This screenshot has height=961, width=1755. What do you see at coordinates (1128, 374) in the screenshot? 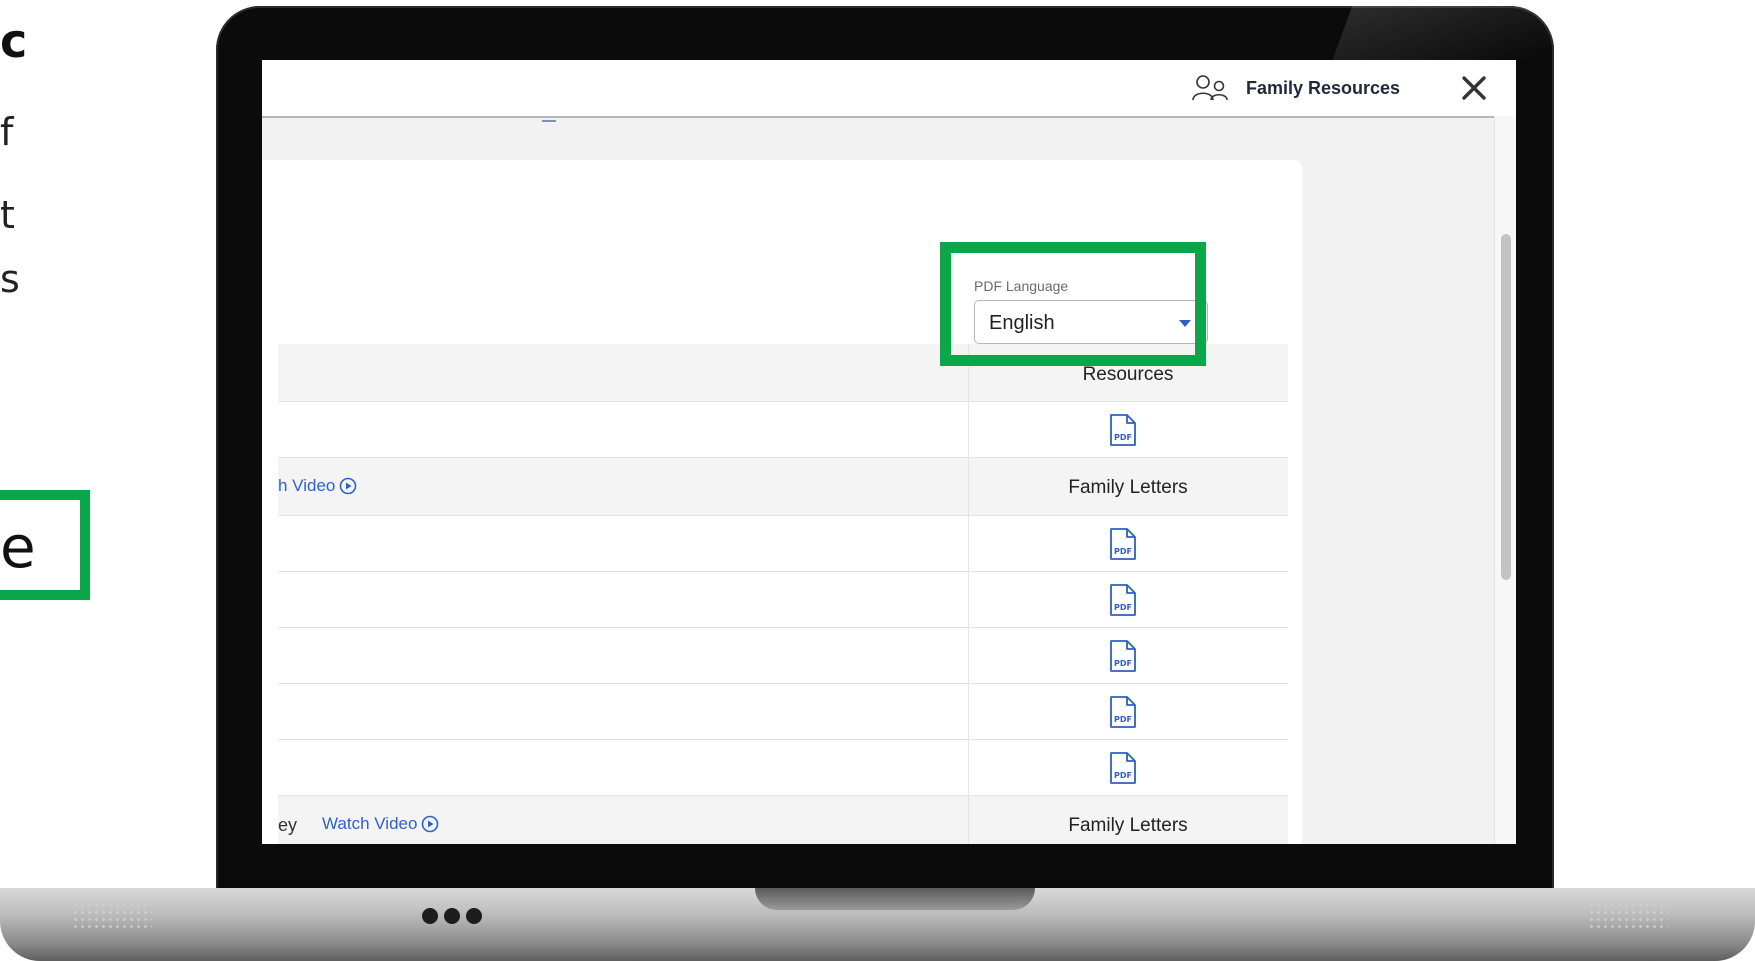
I see `column-header-resources: Resources` at bounding box center [1128, 374].